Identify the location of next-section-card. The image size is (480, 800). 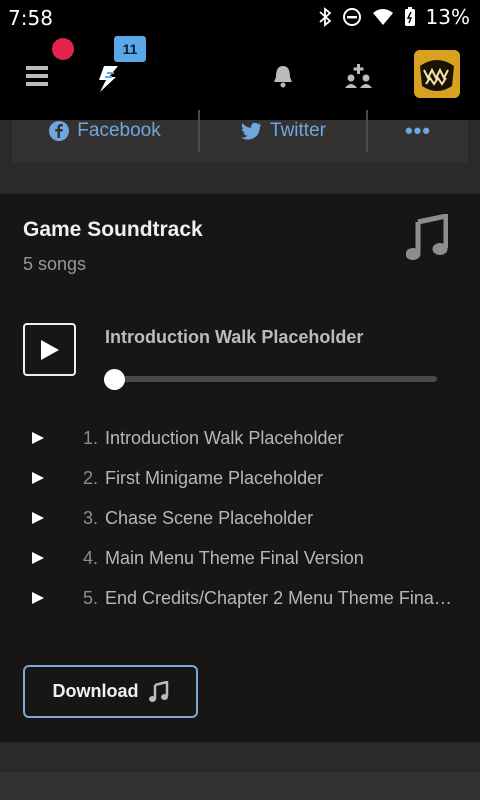
(240, 786).